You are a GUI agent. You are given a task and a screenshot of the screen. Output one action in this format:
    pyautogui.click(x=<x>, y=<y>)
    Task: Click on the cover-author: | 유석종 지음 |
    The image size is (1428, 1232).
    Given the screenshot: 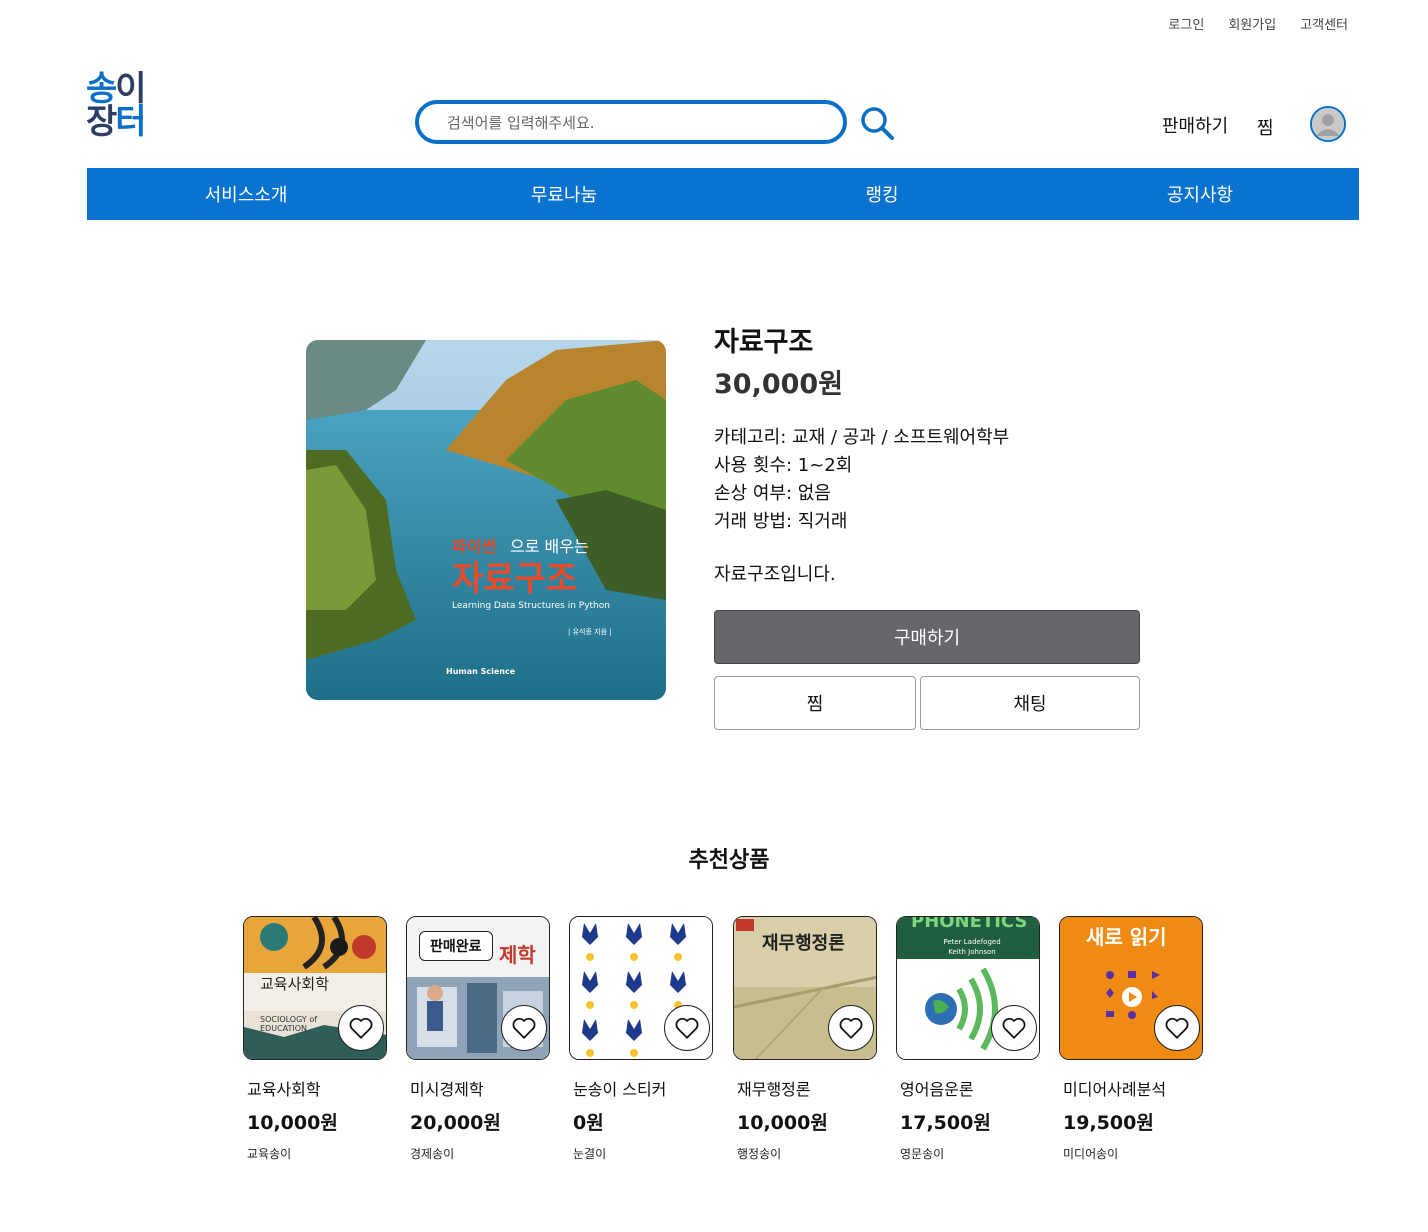 What is the action you would take?
    pyautogui.click(x=590, y=631)
    